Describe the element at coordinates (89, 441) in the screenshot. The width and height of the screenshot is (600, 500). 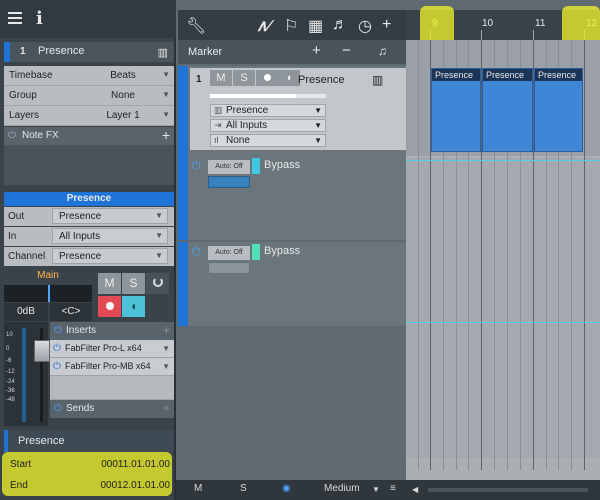
I see `event-name: Presence` at that location.